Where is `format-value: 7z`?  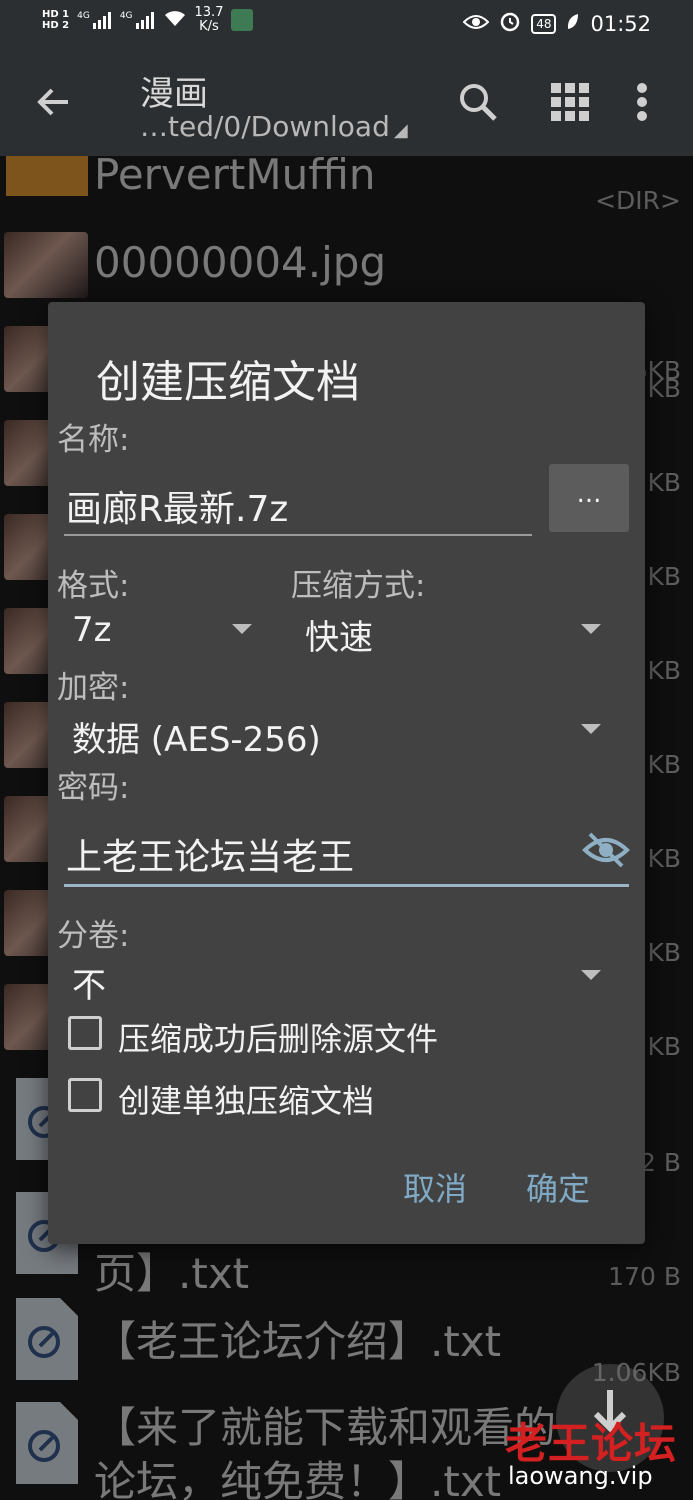 format-value: 7z is located at coordinates (92, 630).